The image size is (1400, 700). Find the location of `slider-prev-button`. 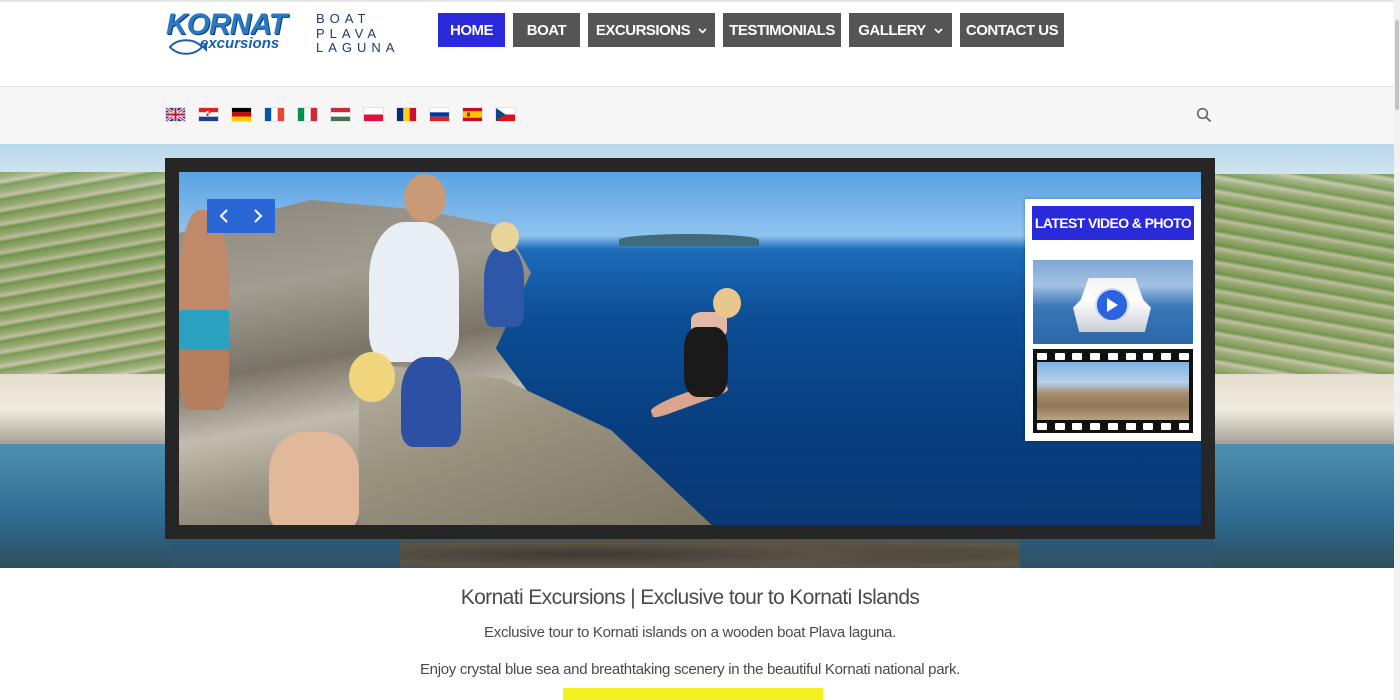

slider-prev-button is located at coordinates (224, 216).